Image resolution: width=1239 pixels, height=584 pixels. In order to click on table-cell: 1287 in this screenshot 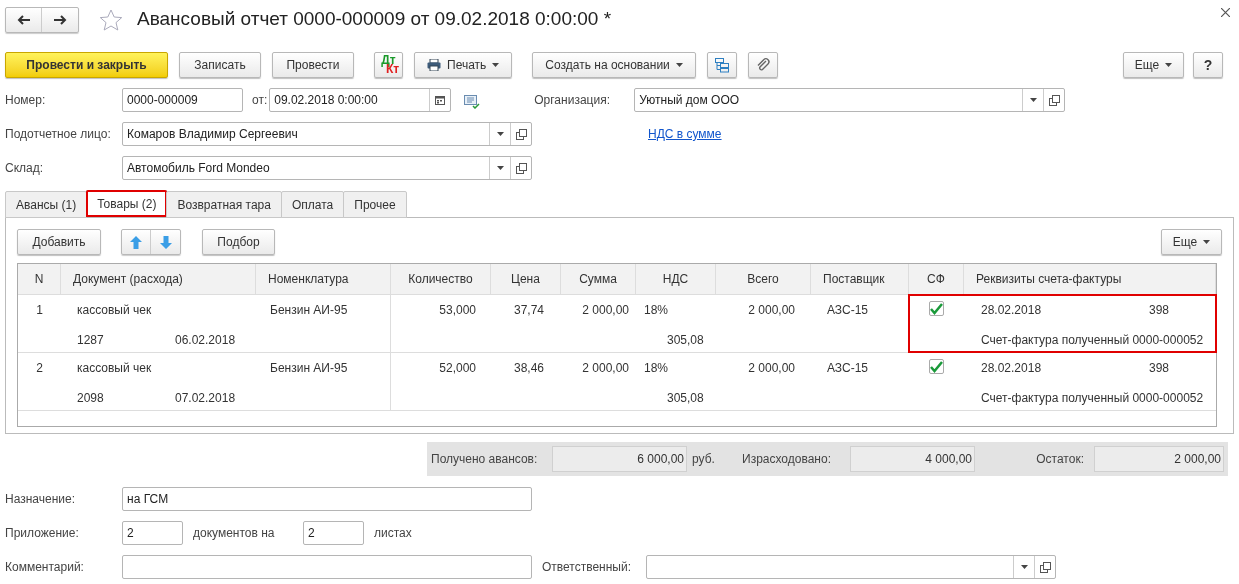, I will do `click(90, 340)`.